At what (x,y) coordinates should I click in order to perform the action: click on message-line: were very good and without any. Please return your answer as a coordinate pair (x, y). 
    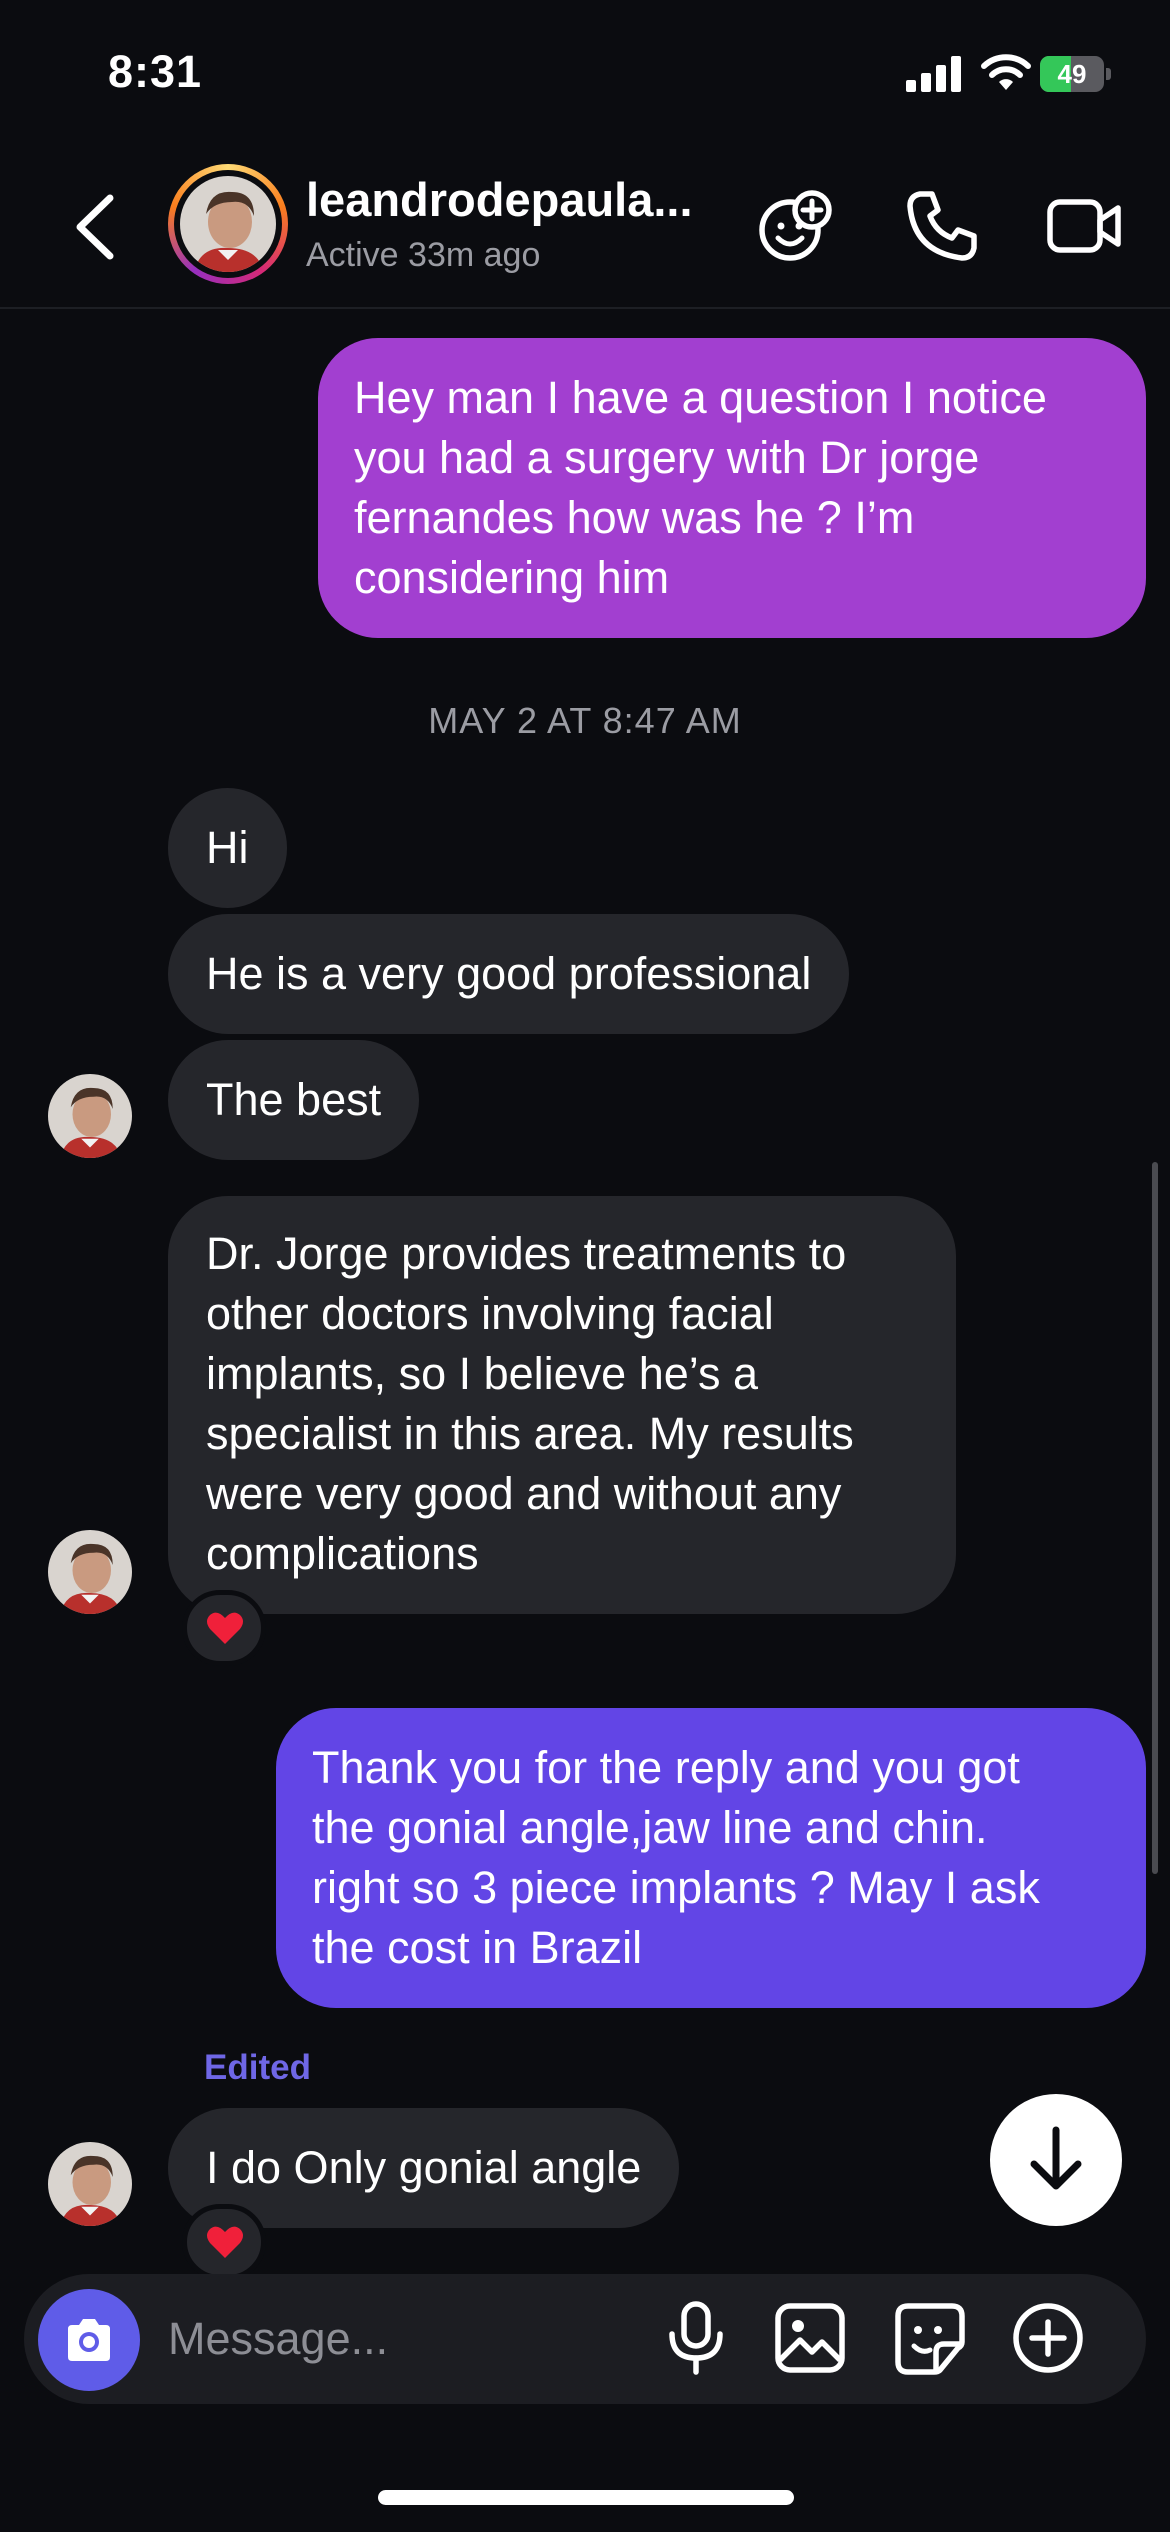
    Looking at the image, I should click on (524, 1493).